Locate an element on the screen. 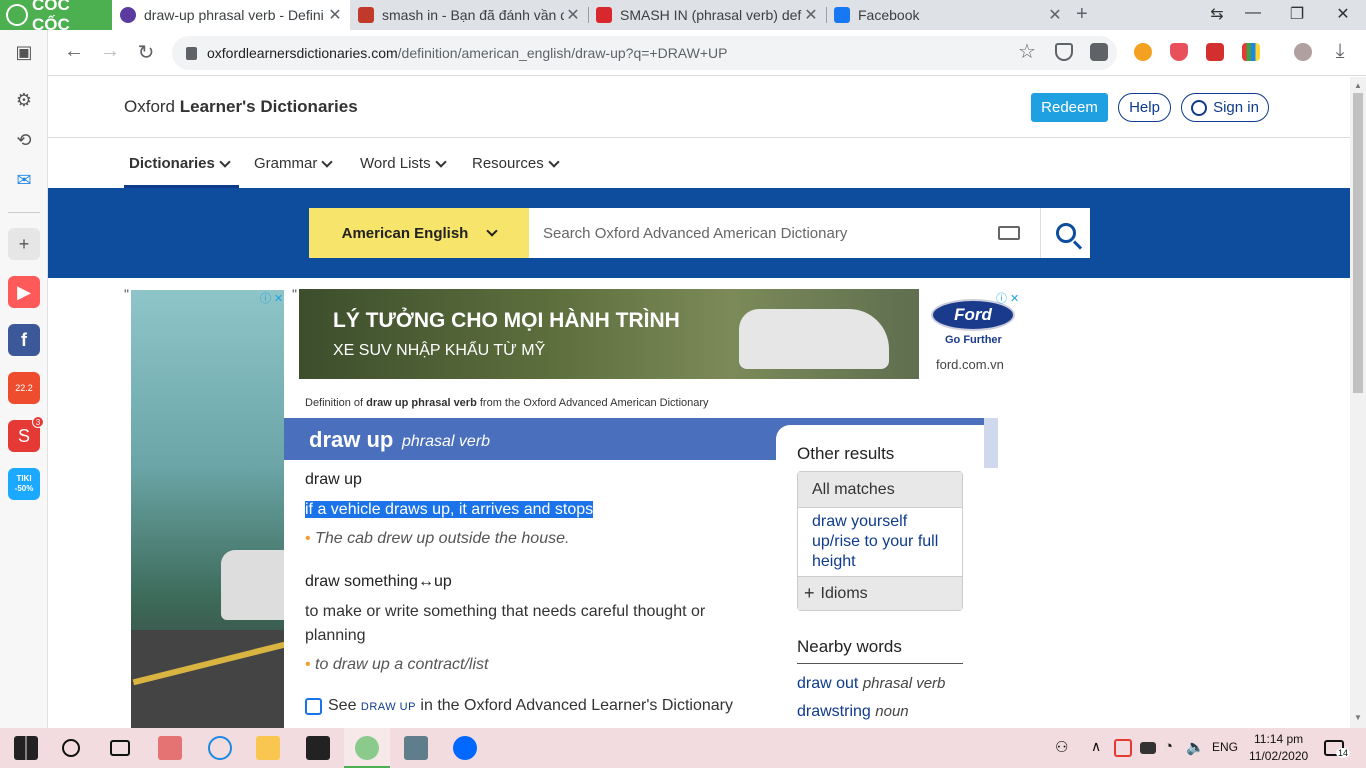  sendo-icon: S3 is located at coordinates (26, 434).